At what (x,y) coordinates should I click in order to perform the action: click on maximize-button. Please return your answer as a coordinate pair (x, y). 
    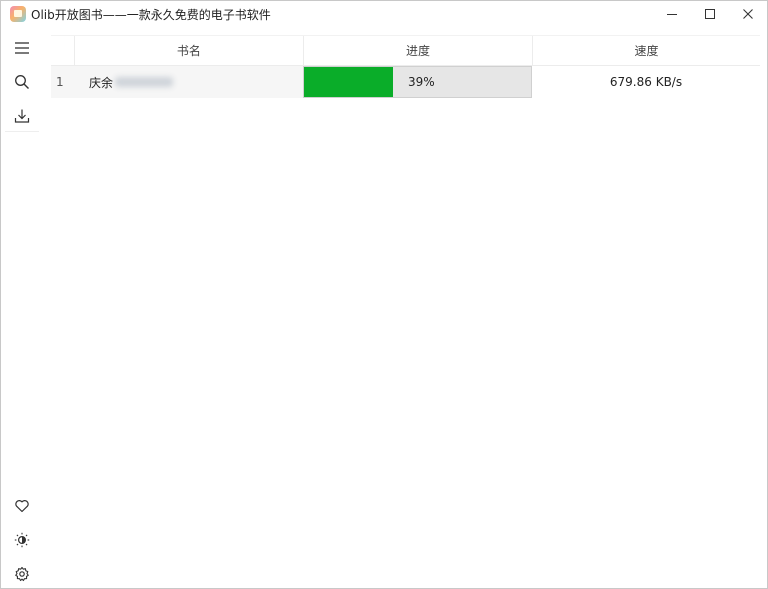
    Looking at the image, I should click on (710, 14).